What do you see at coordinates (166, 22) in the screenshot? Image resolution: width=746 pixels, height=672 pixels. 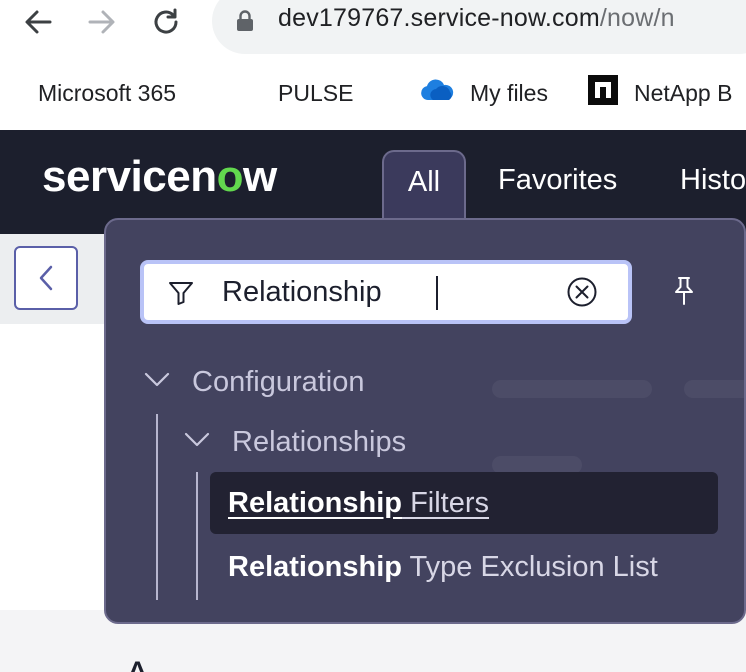 I see `reload-icon` at bounding box center [166, 22].